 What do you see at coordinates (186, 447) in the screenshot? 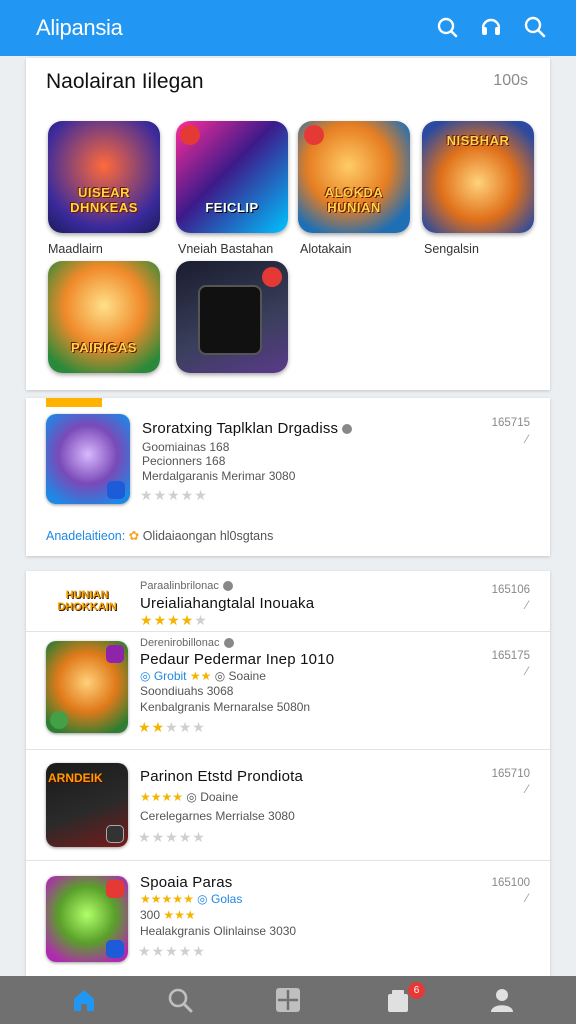
I see `app-meta: Goomiainas 168` at bounding box center [186, 447].